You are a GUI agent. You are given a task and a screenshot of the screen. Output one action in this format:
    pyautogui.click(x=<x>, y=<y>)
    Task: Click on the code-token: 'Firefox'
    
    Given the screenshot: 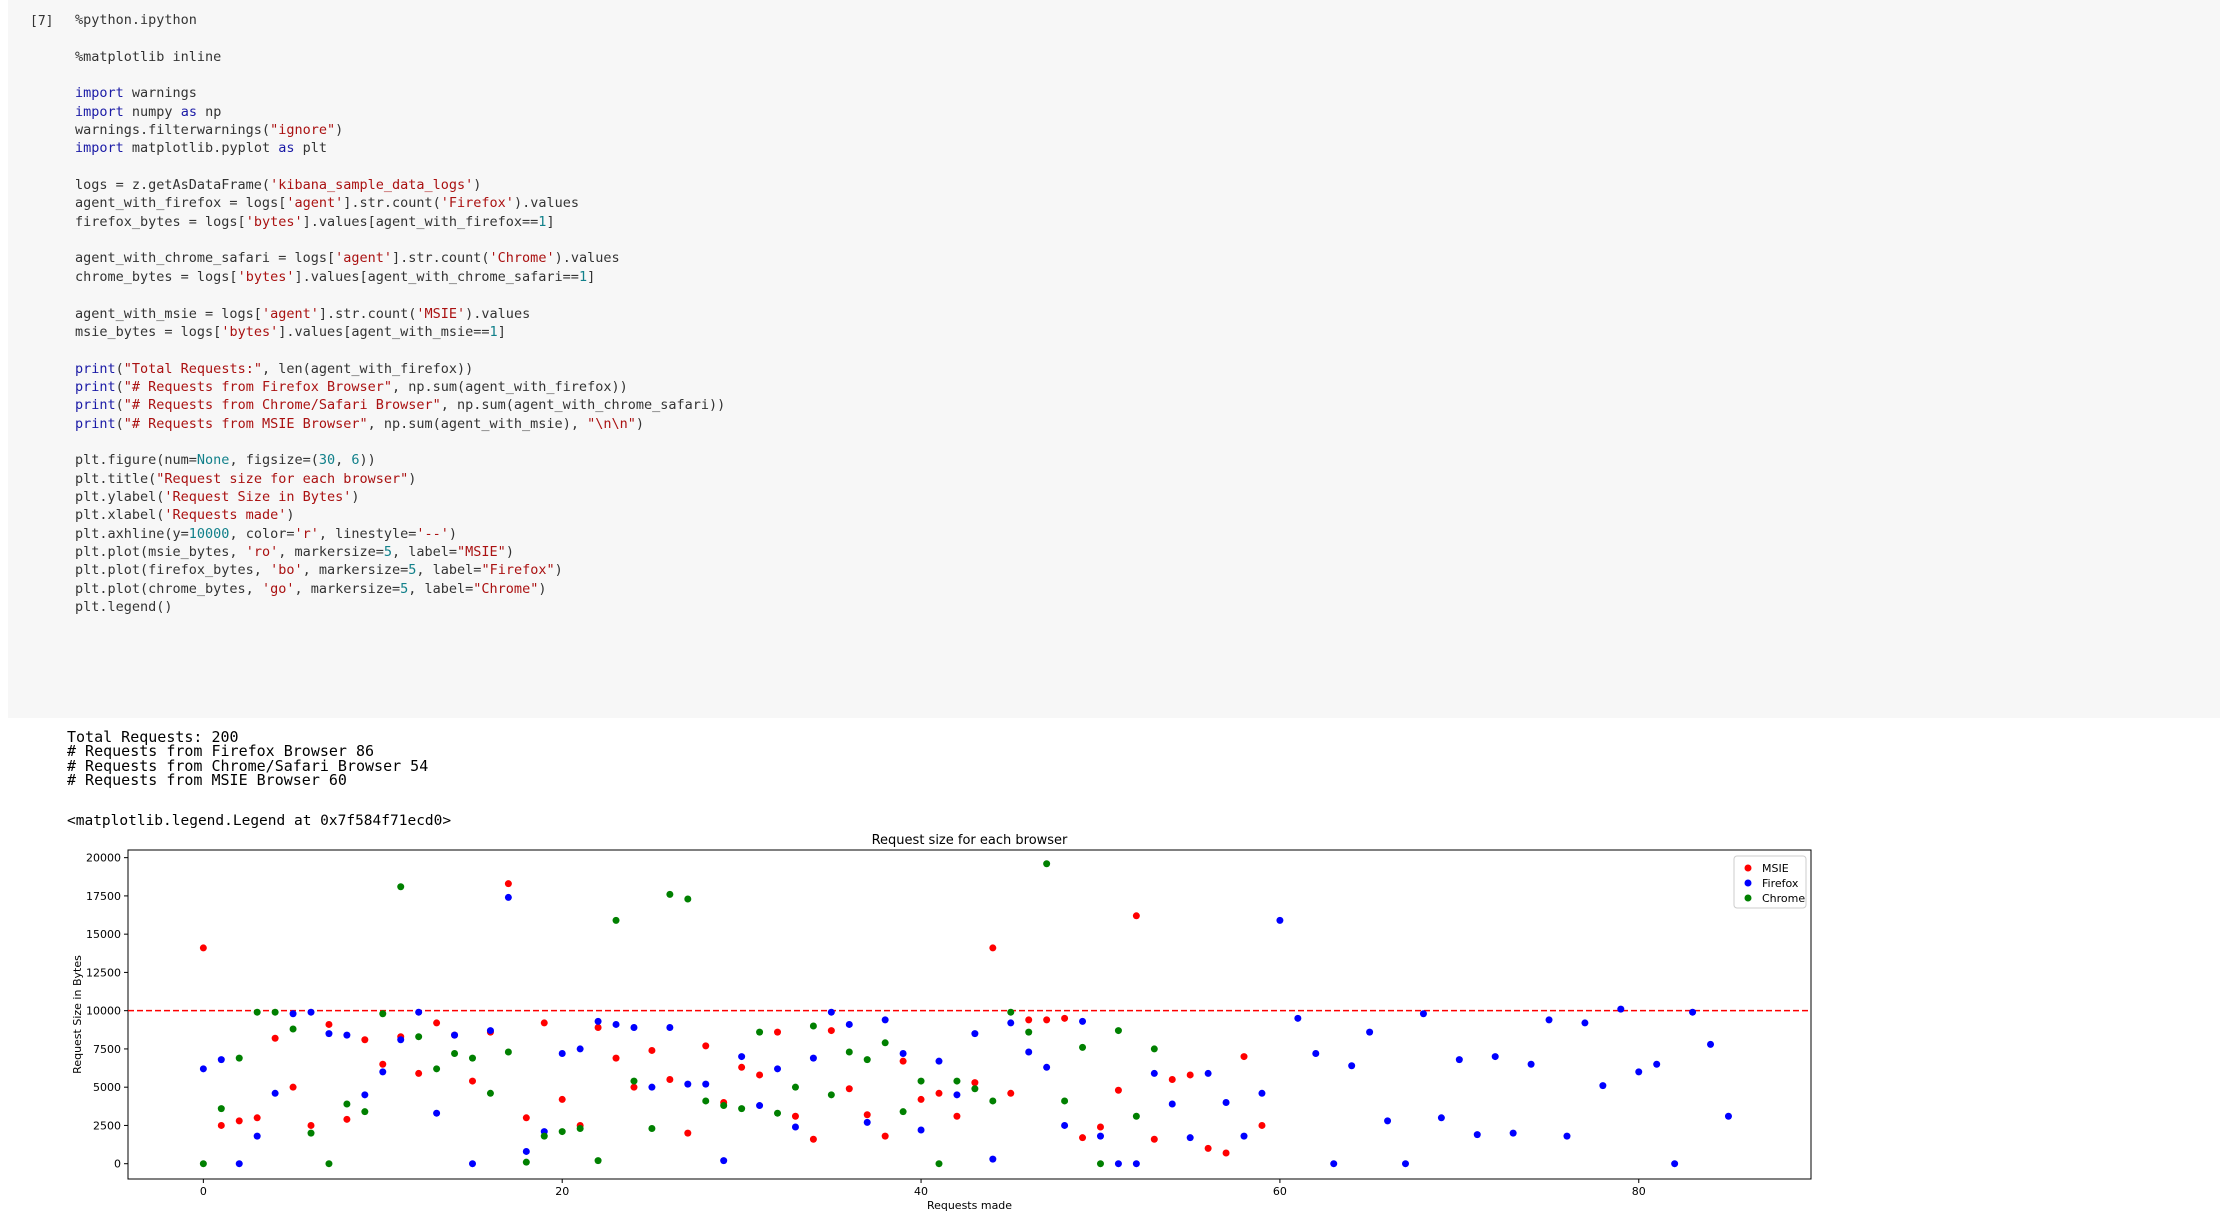 What is the action you would take?
    pyautogui.click(x=477, y=203)
    